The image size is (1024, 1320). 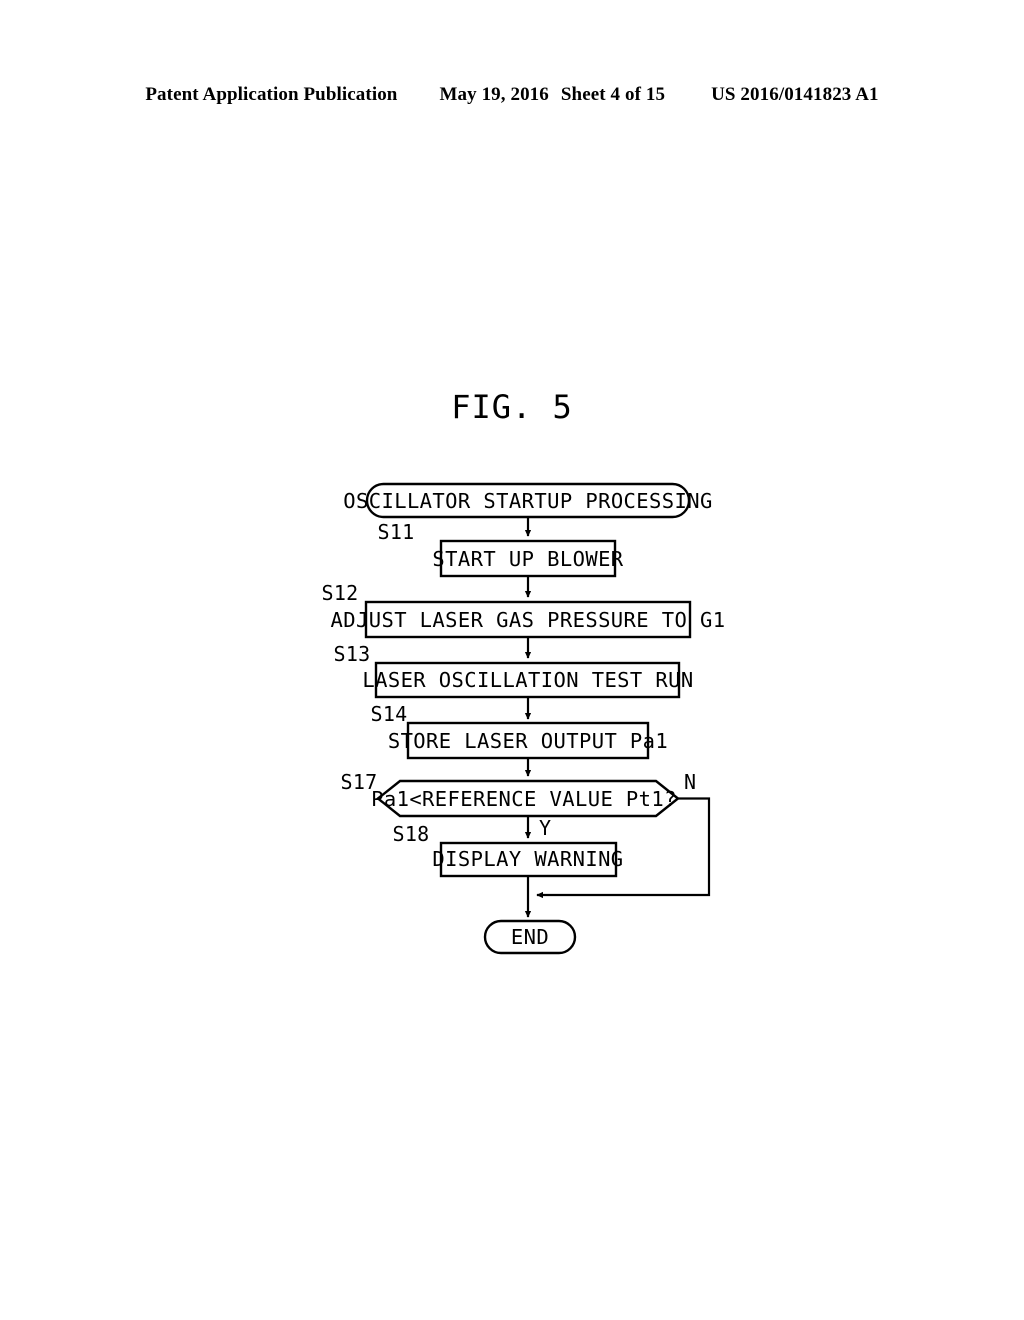 What do you see at coordinates (690, 782) in the screenshot?
I see `branch-label-no: N` at bounding box center [690, 782].